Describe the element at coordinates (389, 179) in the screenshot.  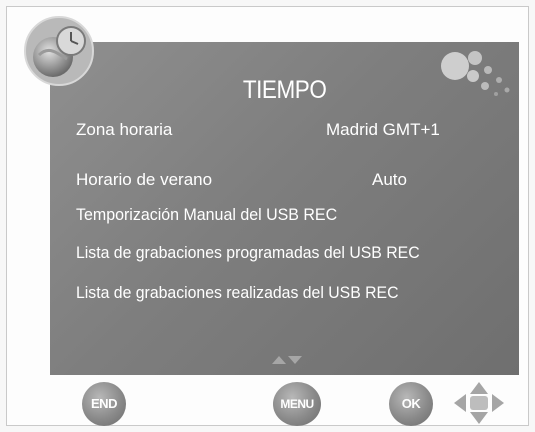
I see `daylight-saving-value: Auto` at that location.